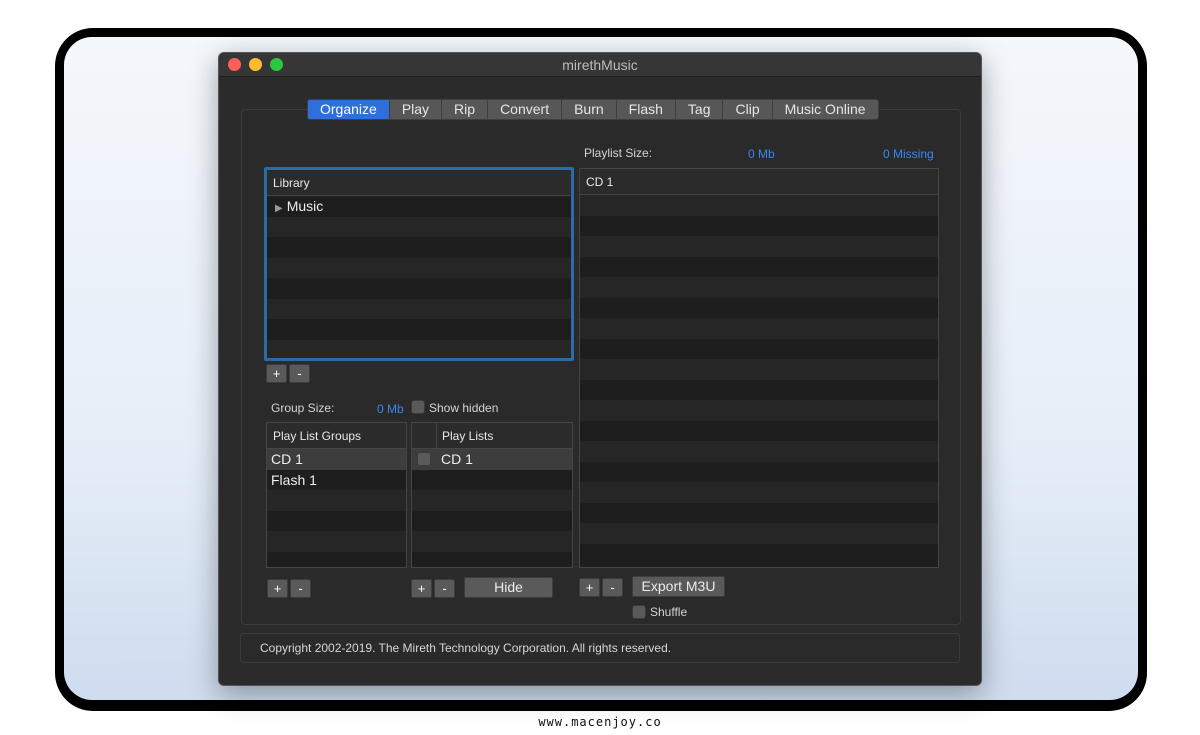  I want to click on table-row: Flash 1, so click(336, 480).